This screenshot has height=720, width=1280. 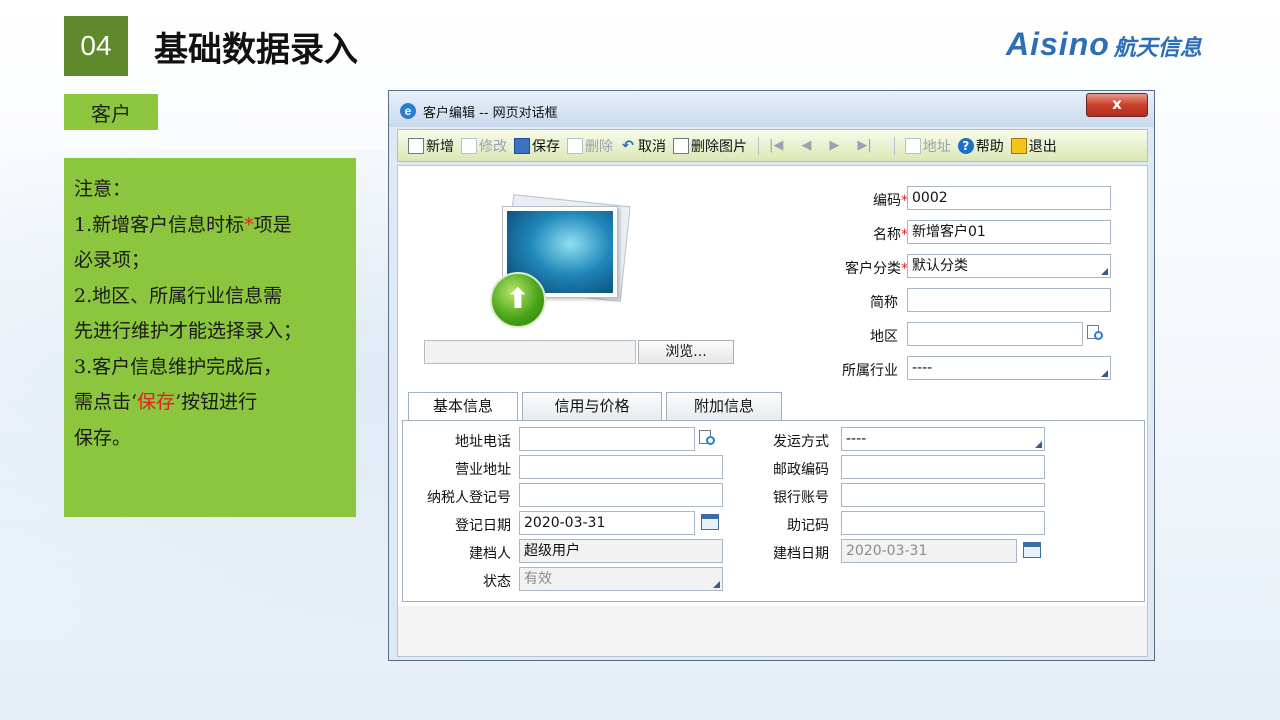 I want to click on dialog-title: 客户编辑 -- 网页对话框, so click(x=490, y=113).